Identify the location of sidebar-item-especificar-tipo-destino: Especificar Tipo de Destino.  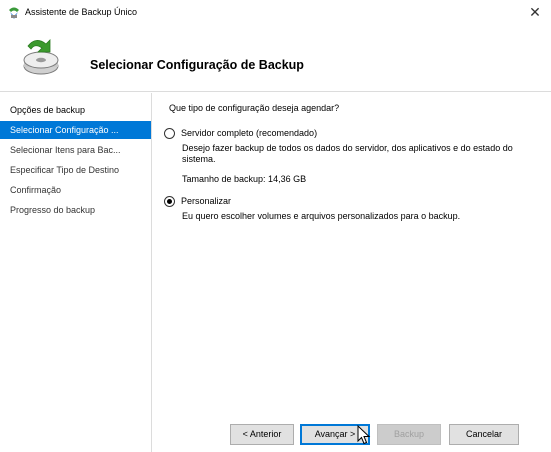
(75, 170).